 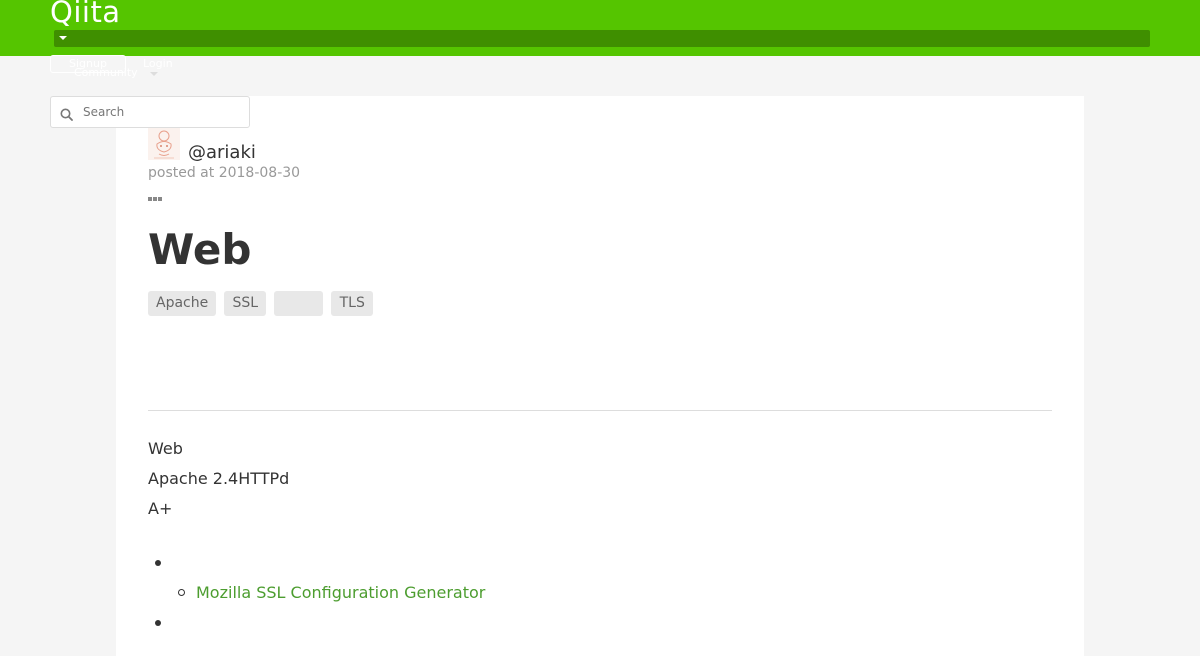 What do you see at coordinates (165, 448) in the screenshot?
I see `body-paragraph-1: Web` at bounding box center [165, 448].